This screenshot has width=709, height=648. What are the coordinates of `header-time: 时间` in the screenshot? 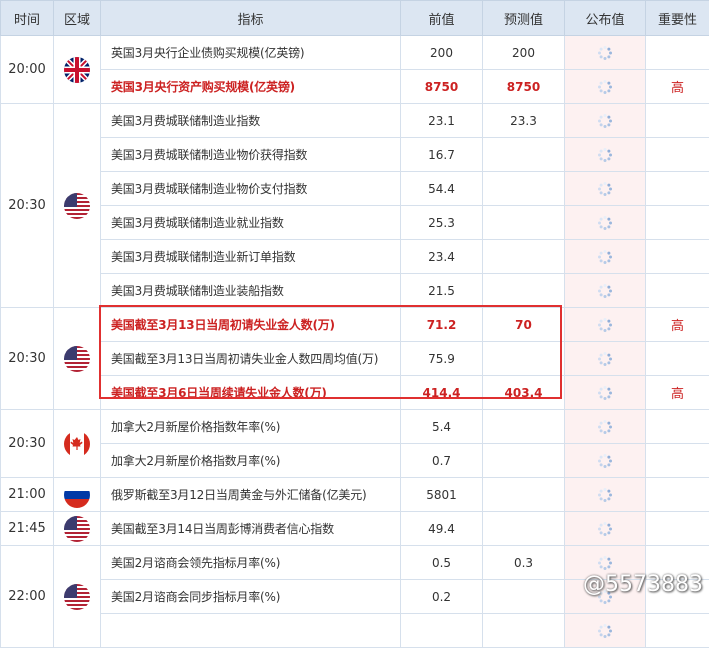 It's located at (27, 18).